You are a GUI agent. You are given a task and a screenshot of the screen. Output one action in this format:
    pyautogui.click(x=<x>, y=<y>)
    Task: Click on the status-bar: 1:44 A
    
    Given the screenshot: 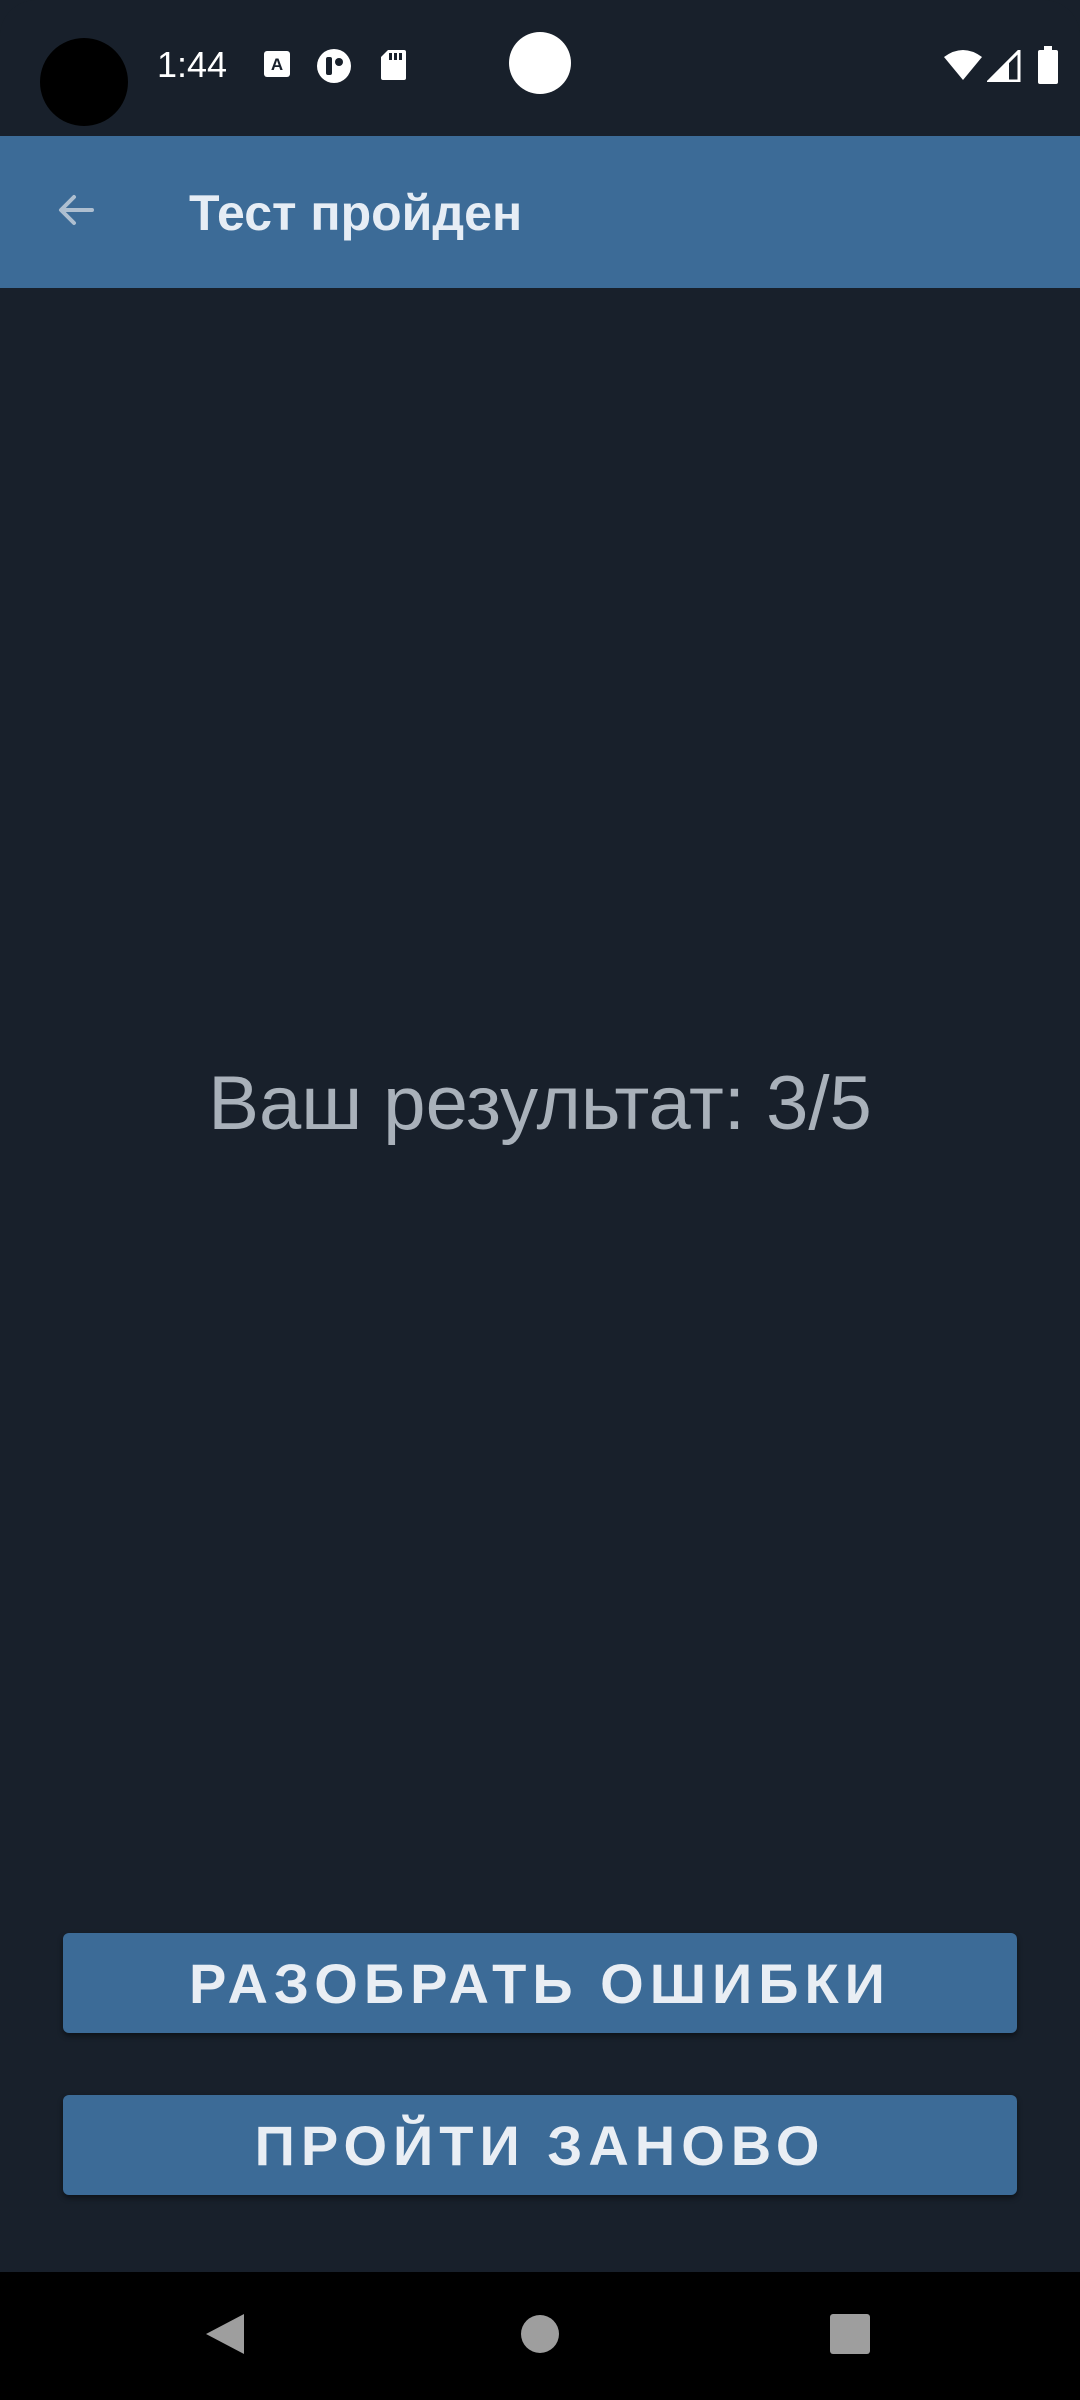 What is the action you would take?
    pyautogui.click(x=540, y=68)
    